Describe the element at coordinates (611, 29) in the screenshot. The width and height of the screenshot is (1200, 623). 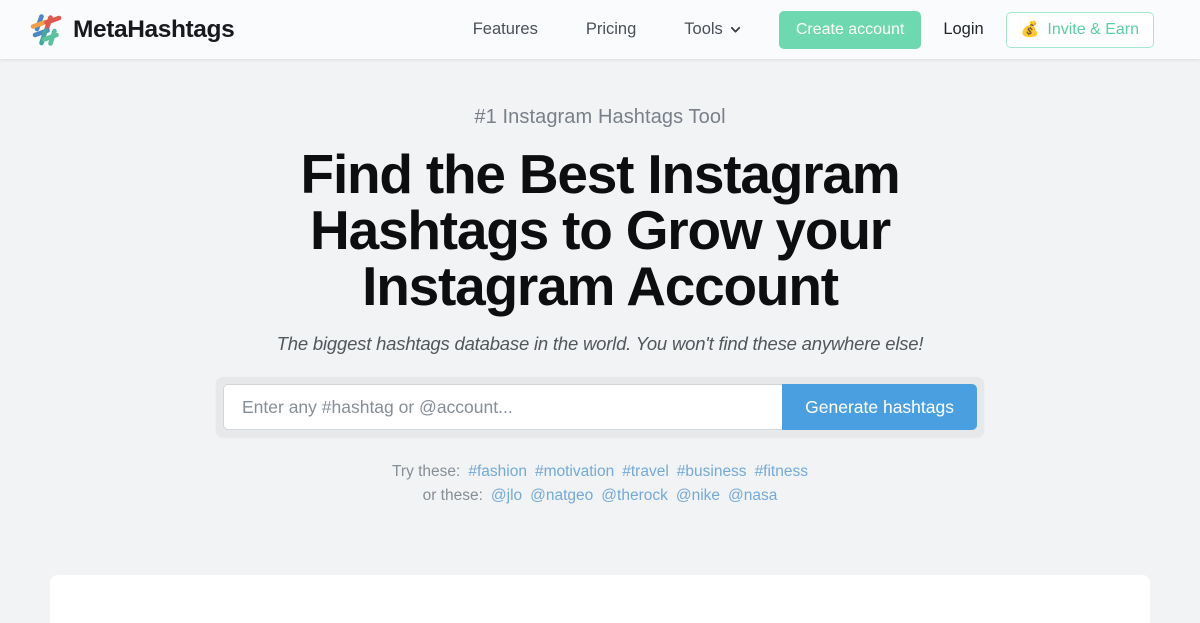
I see `nav-link-pricing: Pricing` at that location.